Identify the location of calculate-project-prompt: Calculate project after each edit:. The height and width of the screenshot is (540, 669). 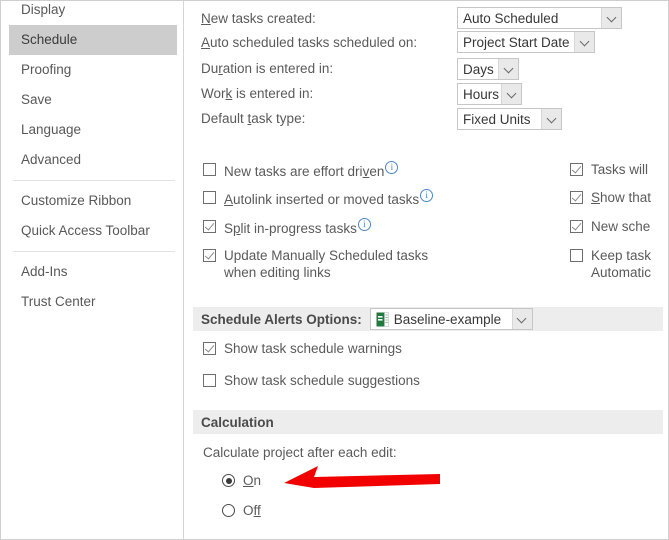
(300, 452).